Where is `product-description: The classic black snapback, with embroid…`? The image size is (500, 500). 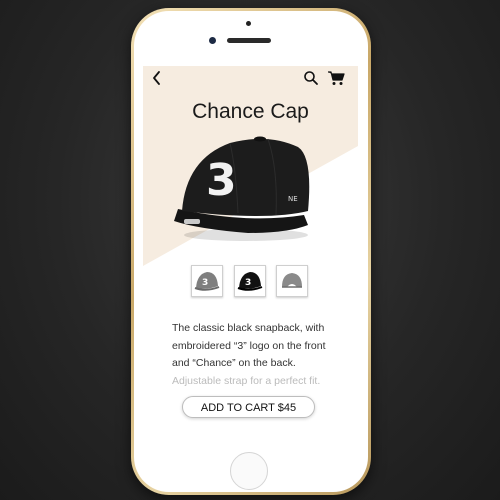 product-description: The classic black snapback, with embroid… is located at coordinates (254, 355).